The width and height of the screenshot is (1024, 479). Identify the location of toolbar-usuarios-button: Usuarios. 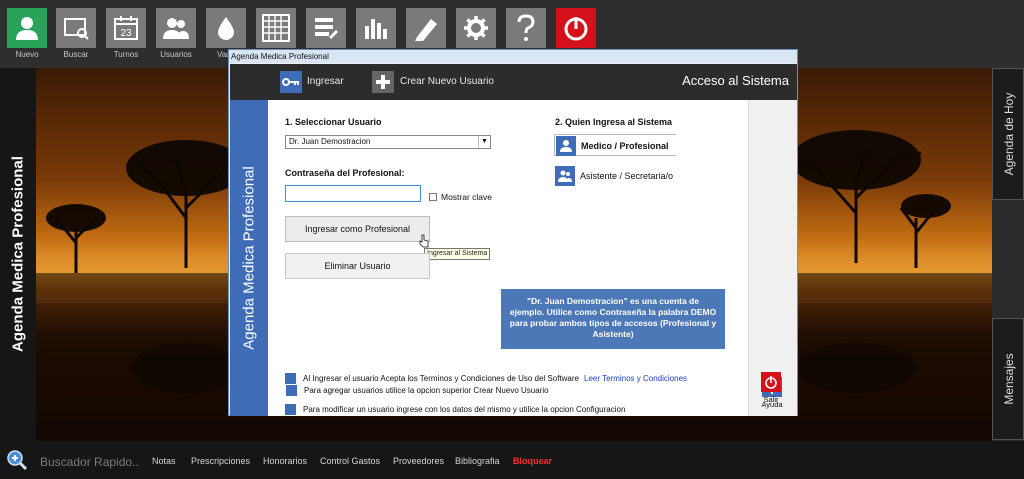
(176, 34).